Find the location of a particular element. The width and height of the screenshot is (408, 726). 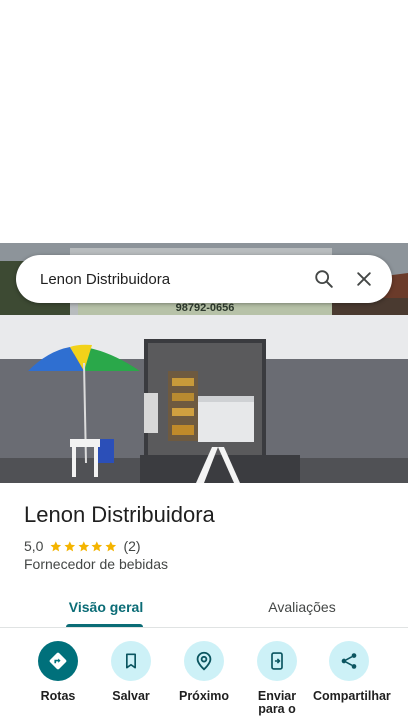

search-bar: Lenon Distribuidora is located at coordinates (204, 279).